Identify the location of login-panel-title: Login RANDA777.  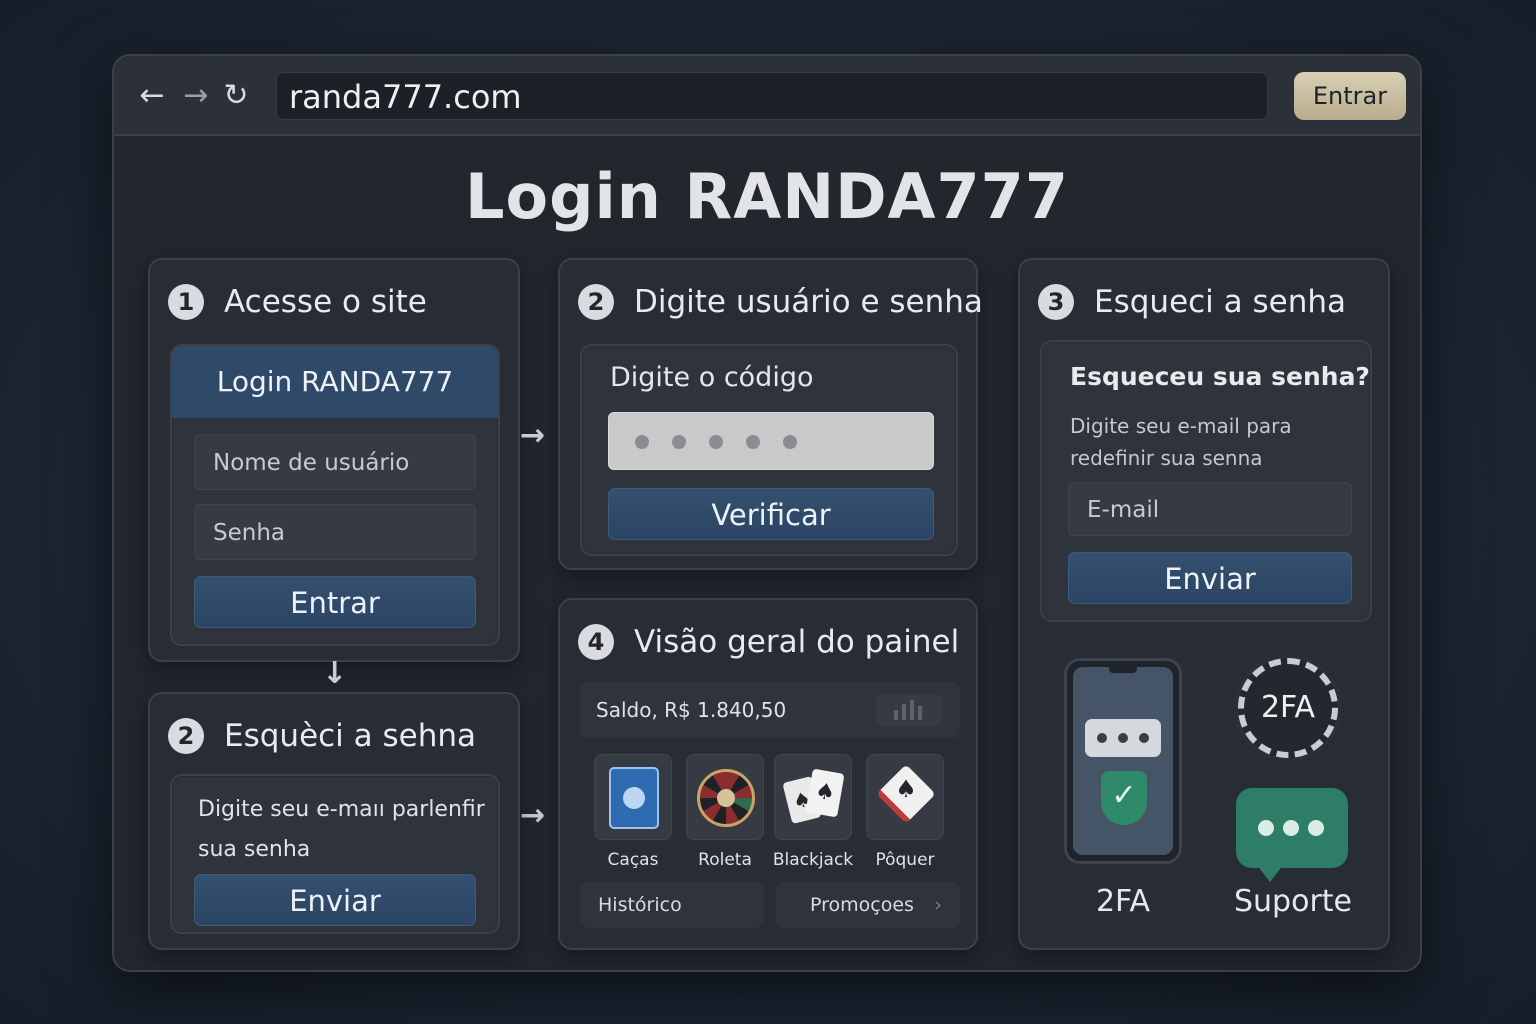
(335, 382).